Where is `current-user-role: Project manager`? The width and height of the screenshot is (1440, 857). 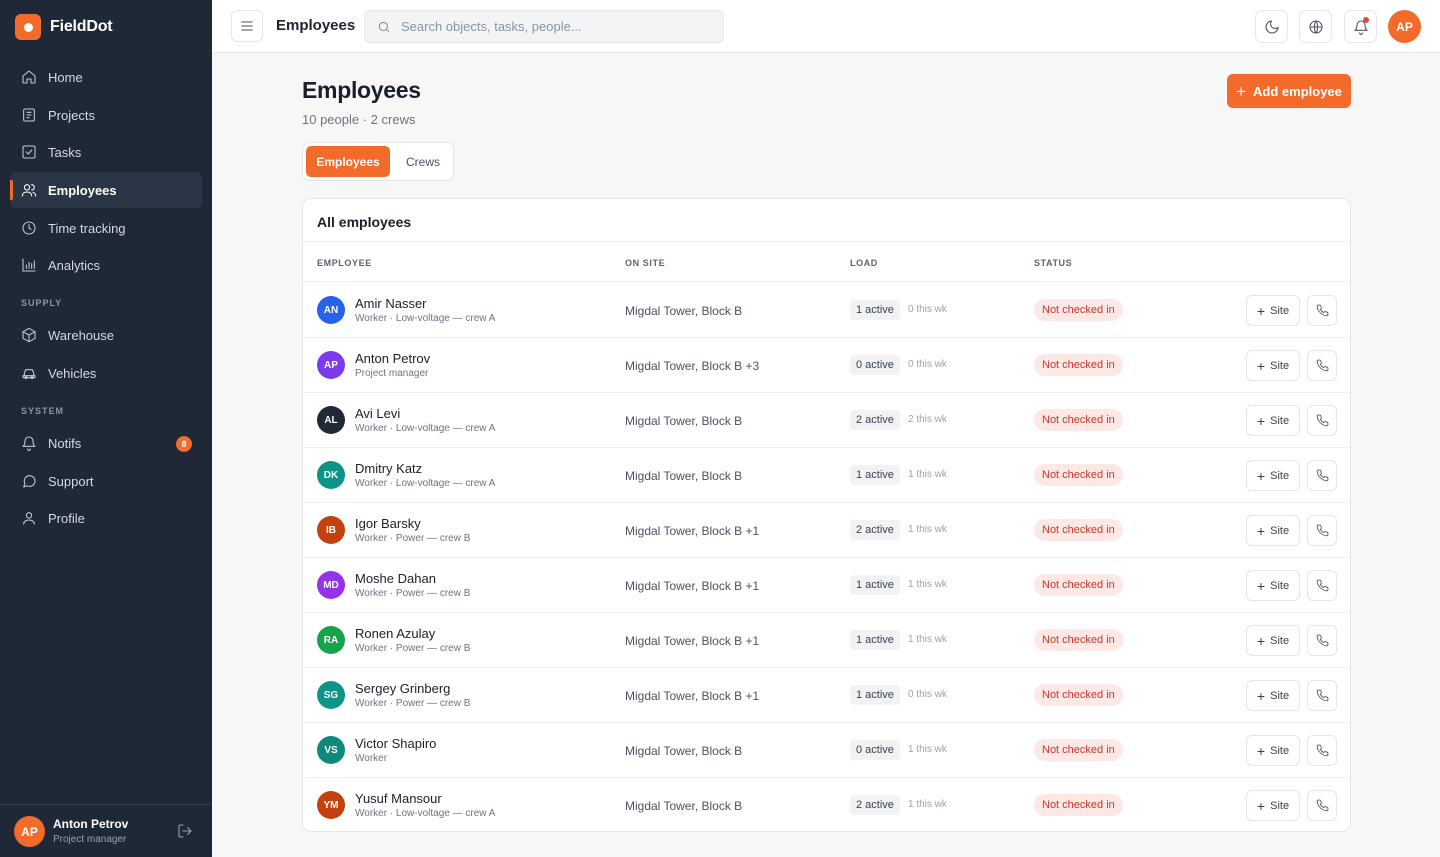
current-user-role: Project manager is located at coordinates (90, 839).